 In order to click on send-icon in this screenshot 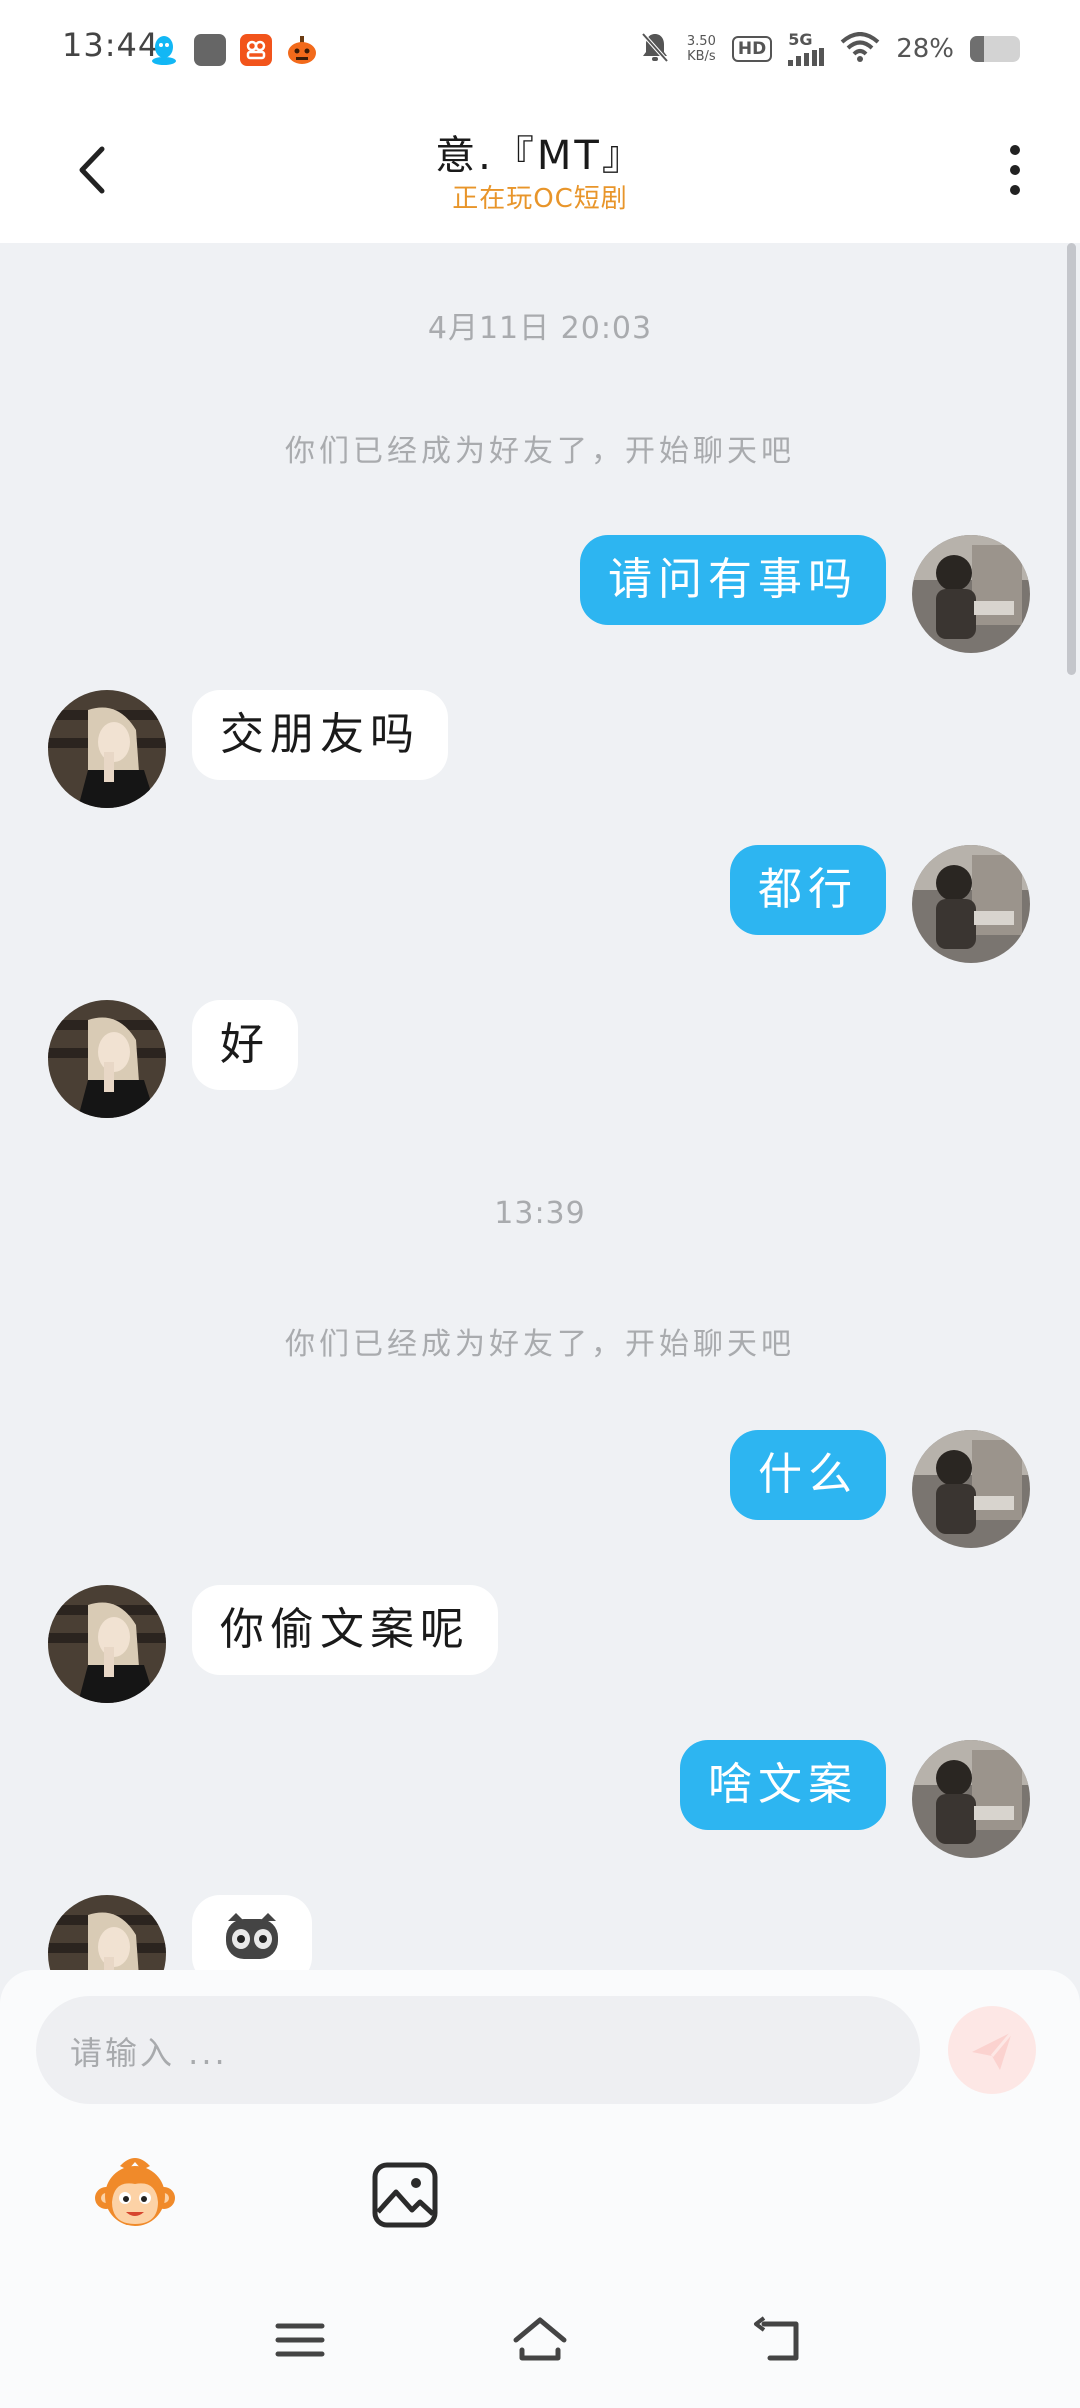, I will do `click(993, 2050)`.